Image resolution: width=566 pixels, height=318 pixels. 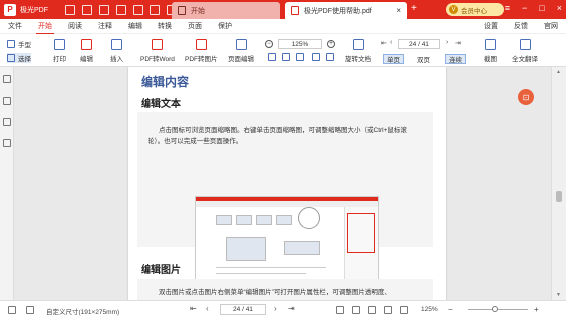 I want to click on single-view-icon, so click(x=340, y=310).